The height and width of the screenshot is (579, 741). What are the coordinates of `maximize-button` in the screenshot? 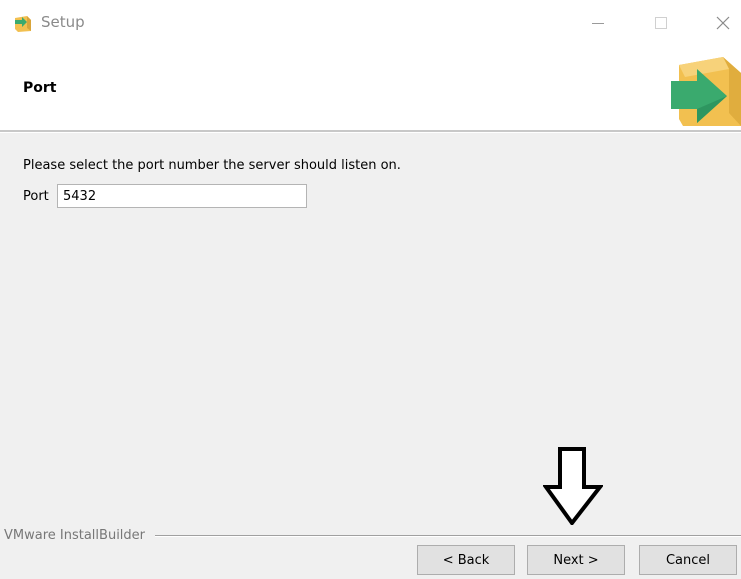 It's located at (661, 22).